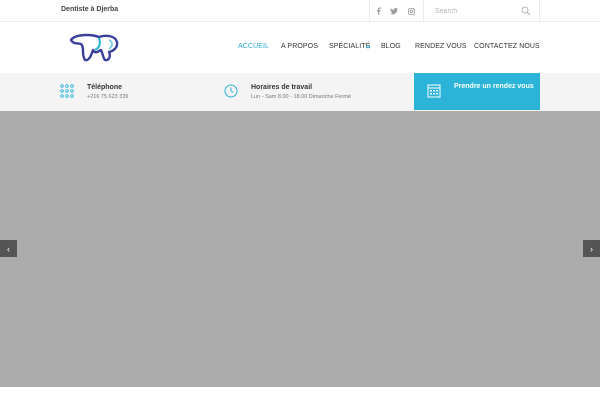 This screenshot has height=400, width=600. Describe the element at coordinates (67, 91) in the screenshot. I see `dialpad-icon` at that location.